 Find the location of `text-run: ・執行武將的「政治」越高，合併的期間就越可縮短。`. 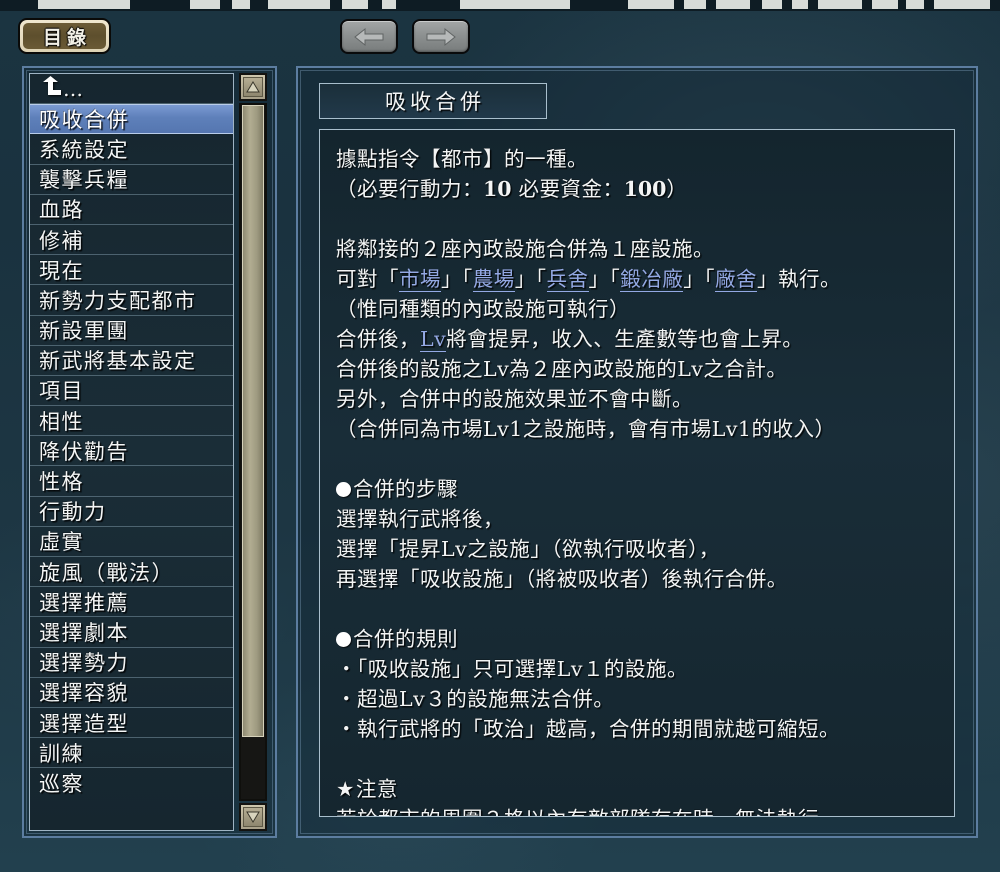

text-run: ・執行武將的「政治」越高，合併的期間就越可縮短。 is located at coordinates (588, 729).